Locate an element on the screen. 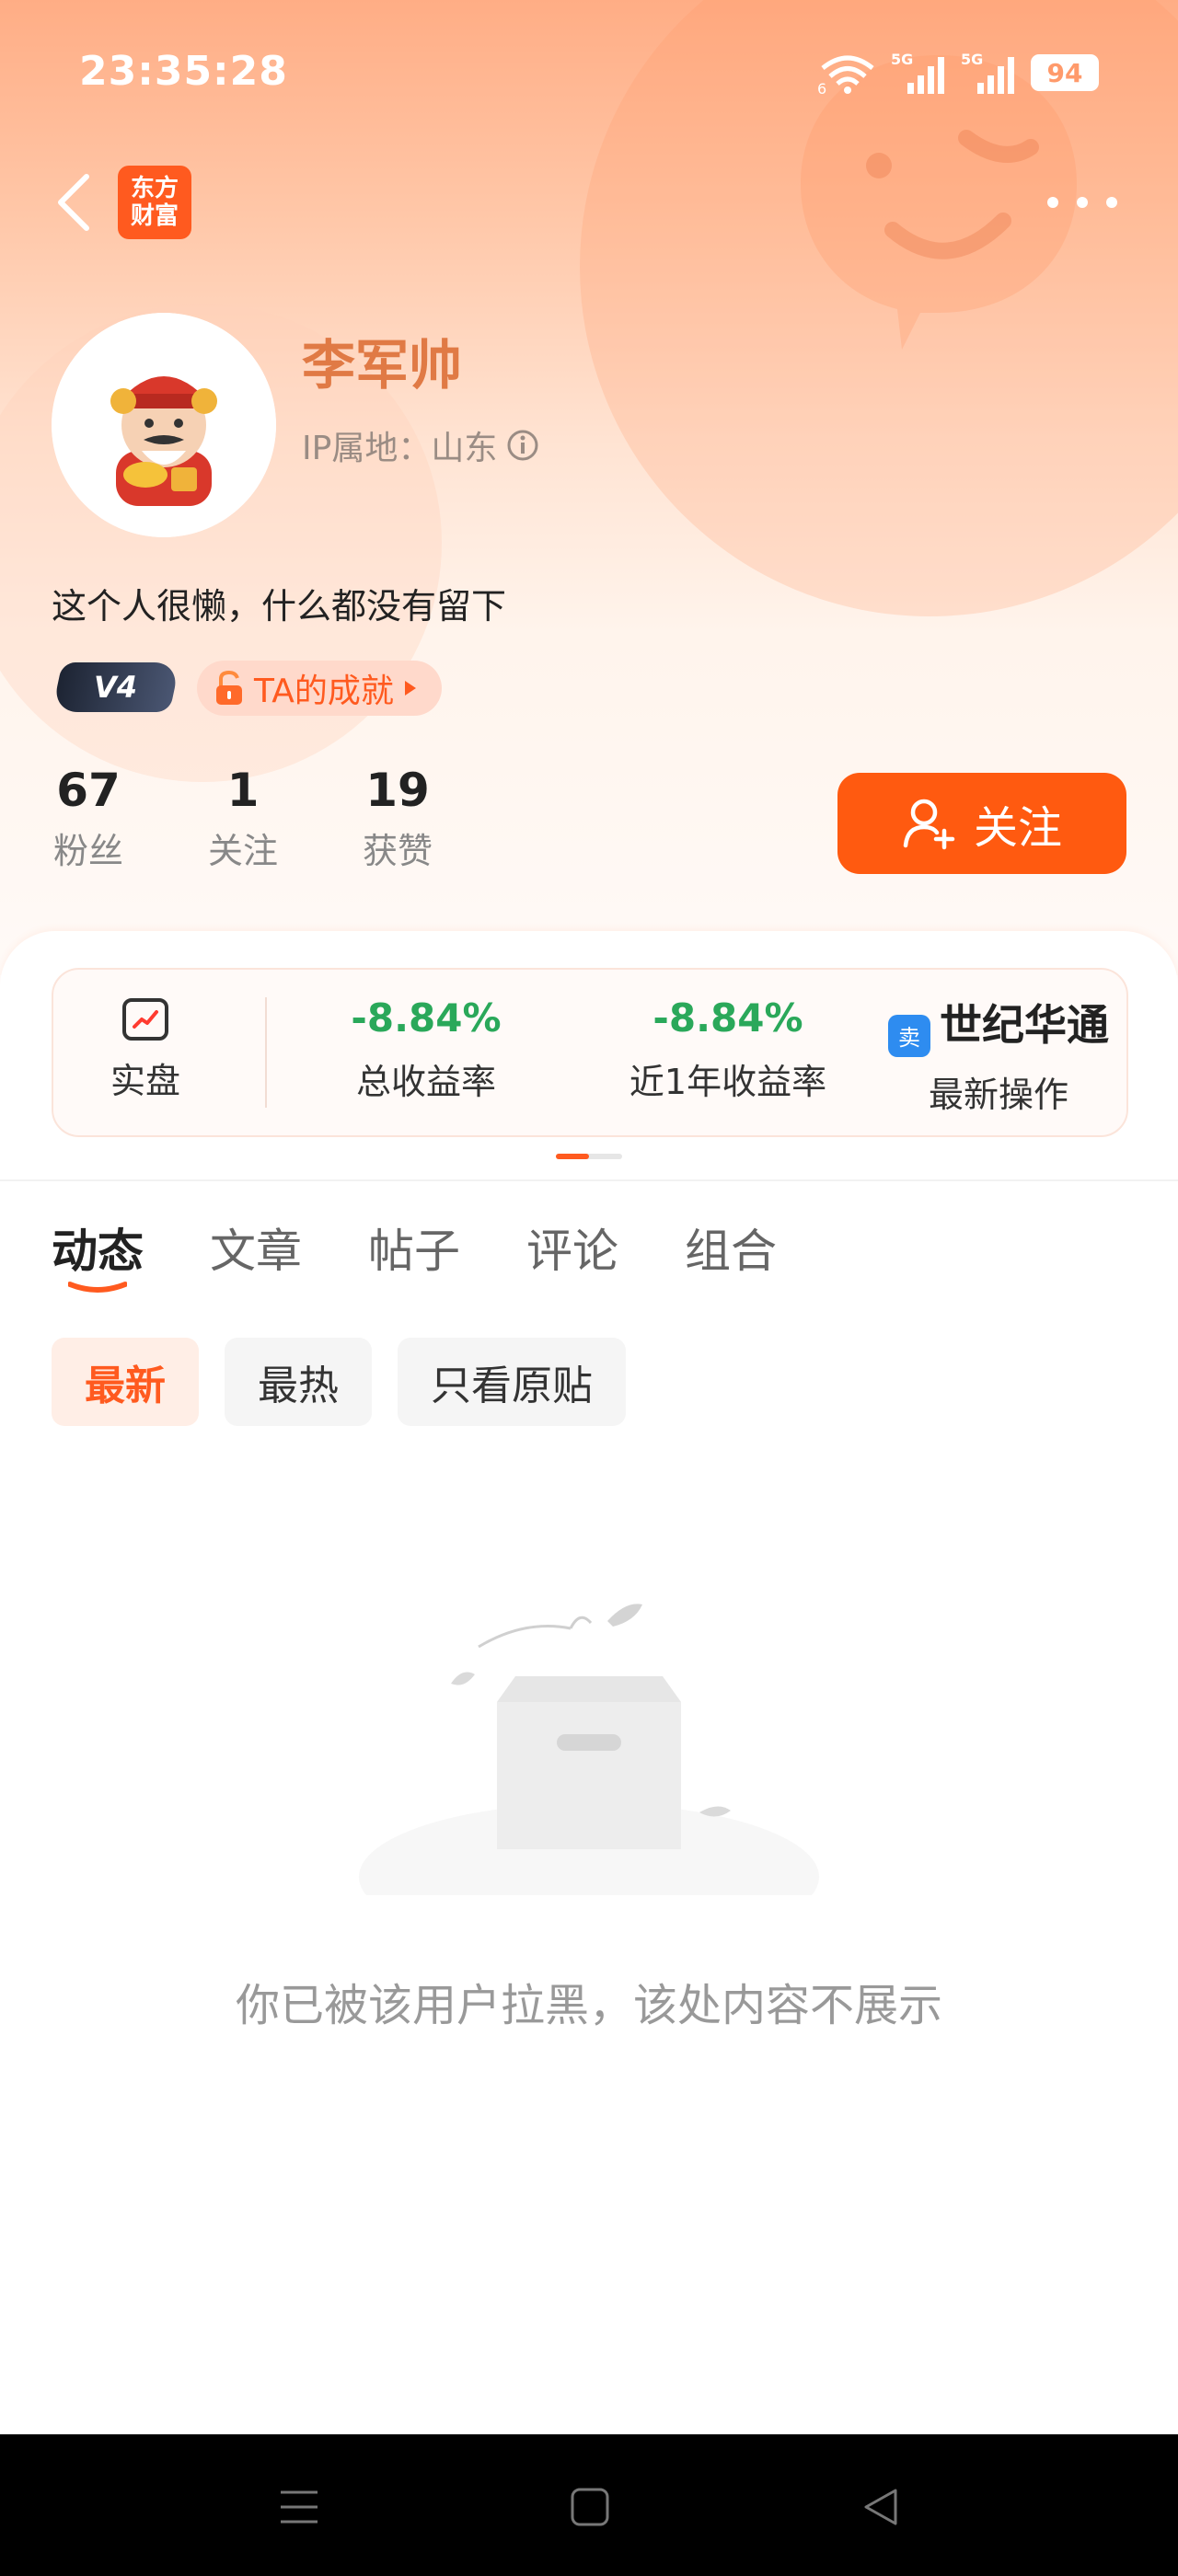 The image size is (1178, 2576). filter-latest: 最新 is located at coordinates (126, 1382).